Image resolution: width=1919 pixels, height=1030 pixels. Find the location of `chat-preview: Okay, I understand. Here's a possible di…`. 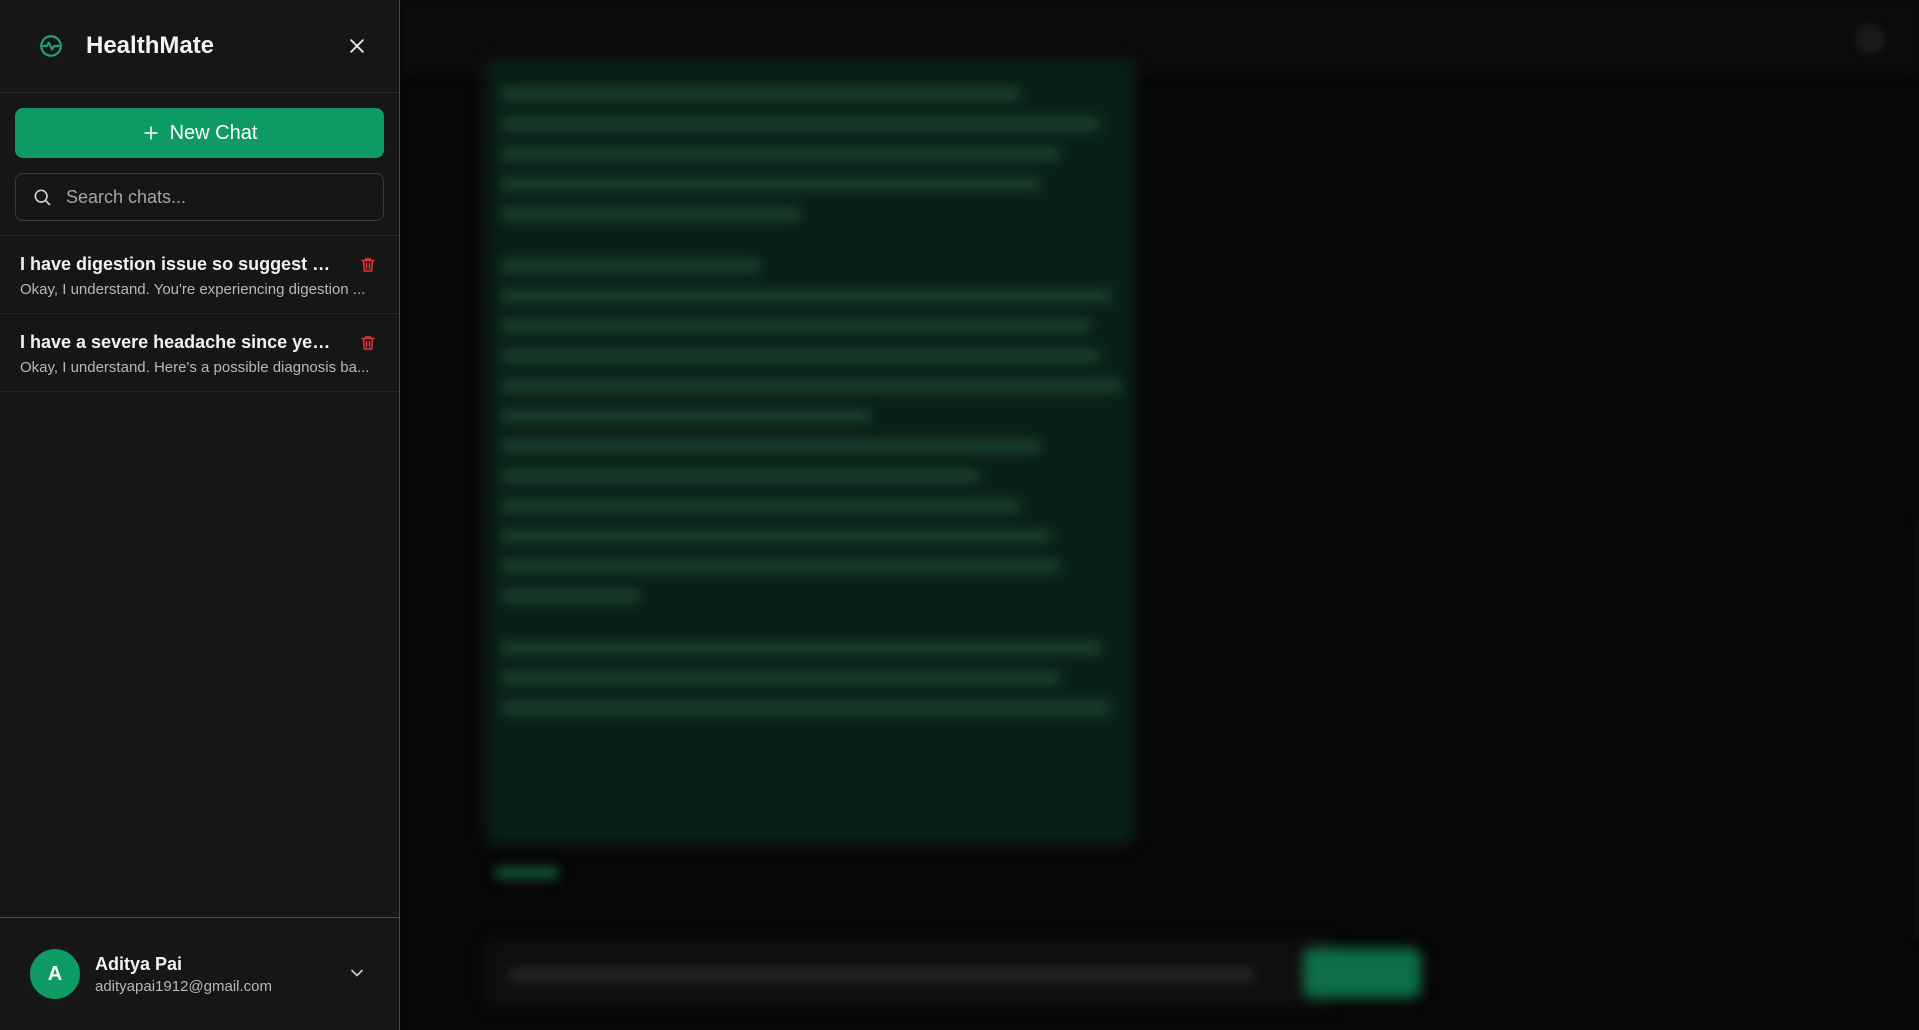

chat-preview: Okay, I understand. Here's a possible di… is located at coordinates (195, 367).